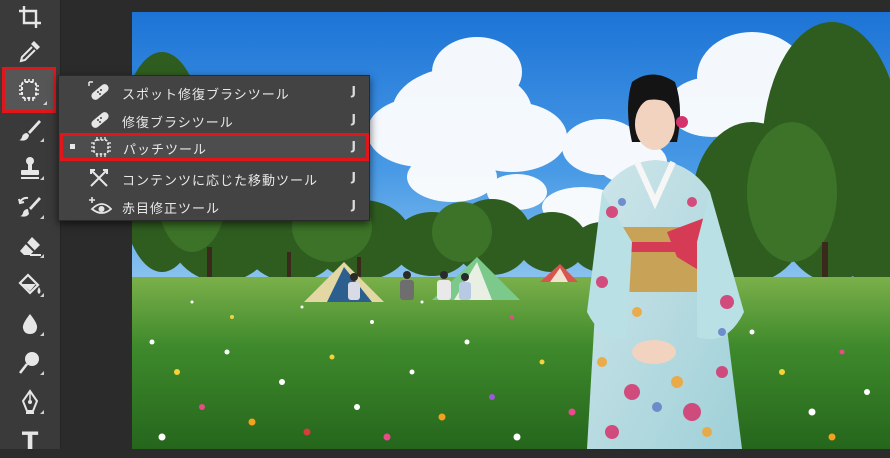 The width and height of the screenshot is (890, 458). I want to click on menu-item-red-eye: 赤目修正ツール J, so click(214, 206).